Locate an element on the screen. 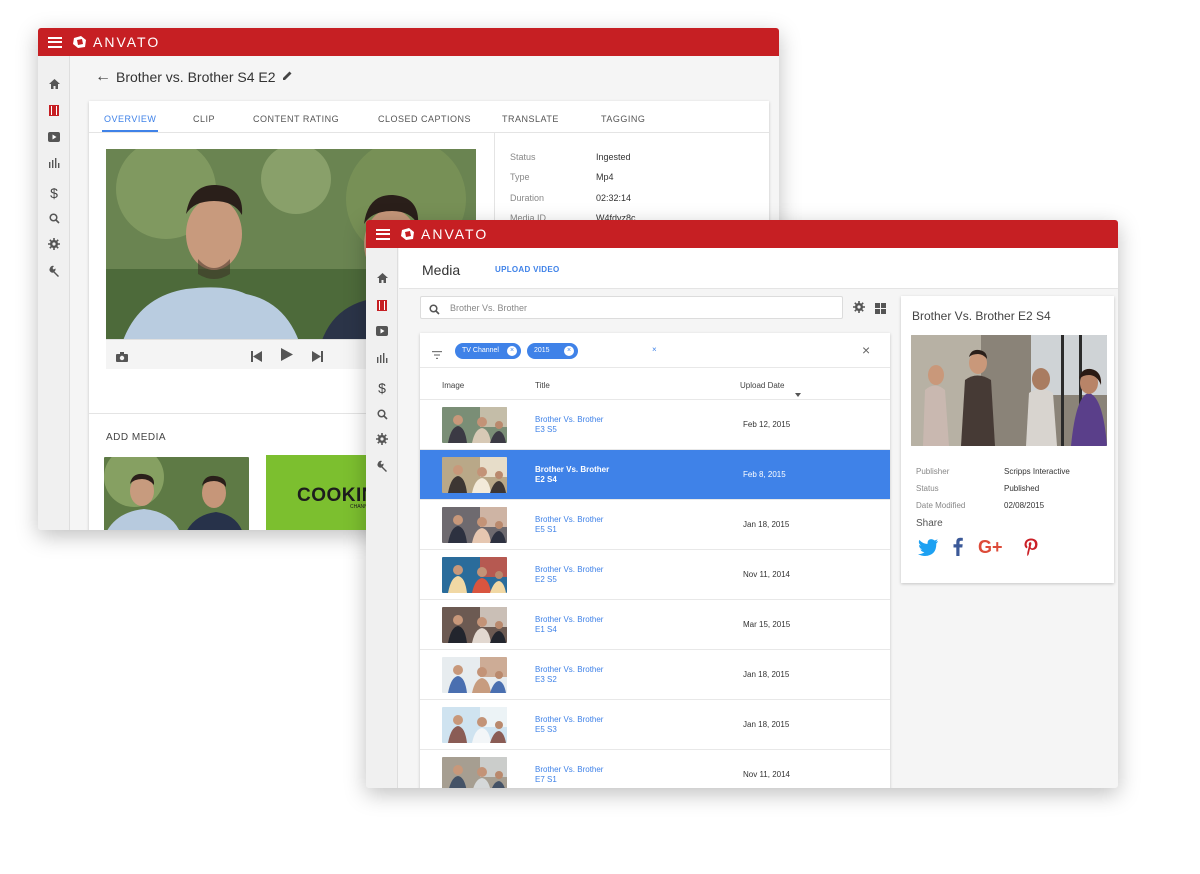 This screenshot has width=1200, height=874. close-icon: × is located at coordinates (866, 350).